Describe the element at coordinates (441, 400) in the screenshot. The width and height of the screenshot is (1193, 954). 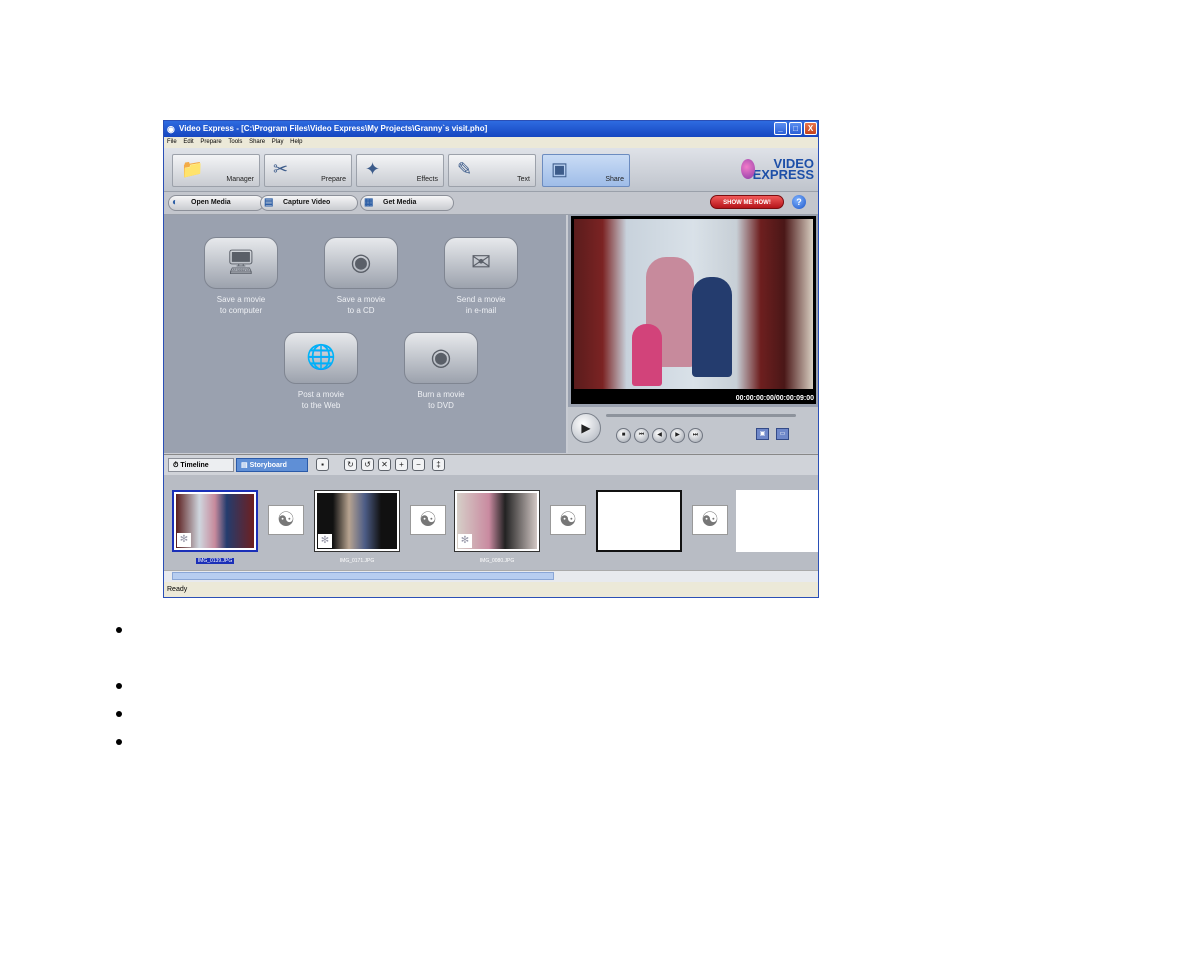
I see `burn-dvd-label: Burn a movie to DVD` at that location.